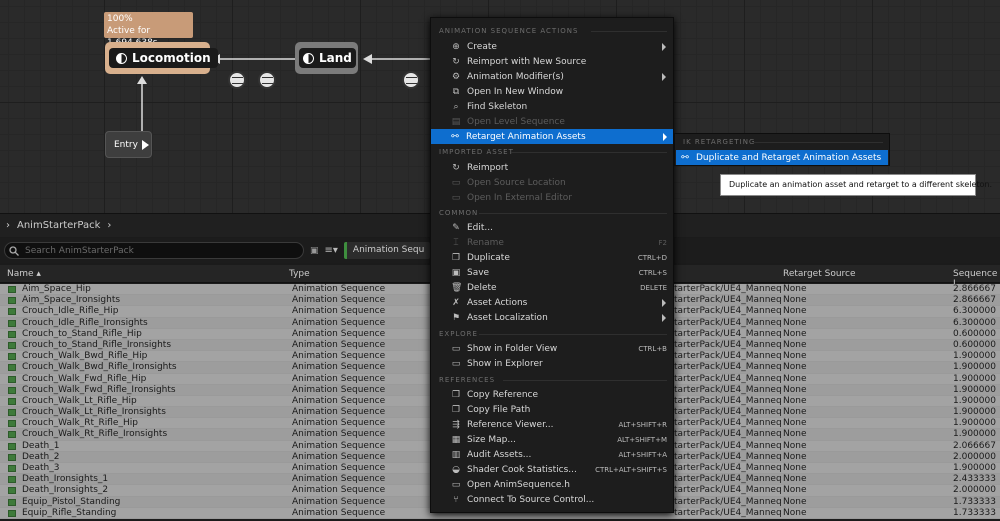 The width and height of the screenshot is (1000, 521). What do you see at coordinates (552, 317) in the screenshot?
I see `menu-item-asset-localization: ⚑ Asset Localization` at bounding box center [552, 317].